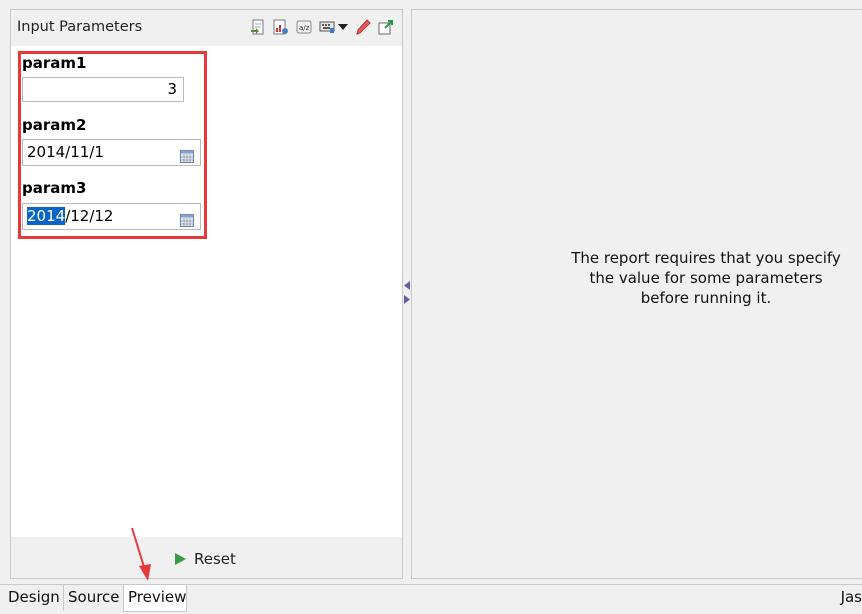  I want to click on svg-text: a/z, so click(304, 28).